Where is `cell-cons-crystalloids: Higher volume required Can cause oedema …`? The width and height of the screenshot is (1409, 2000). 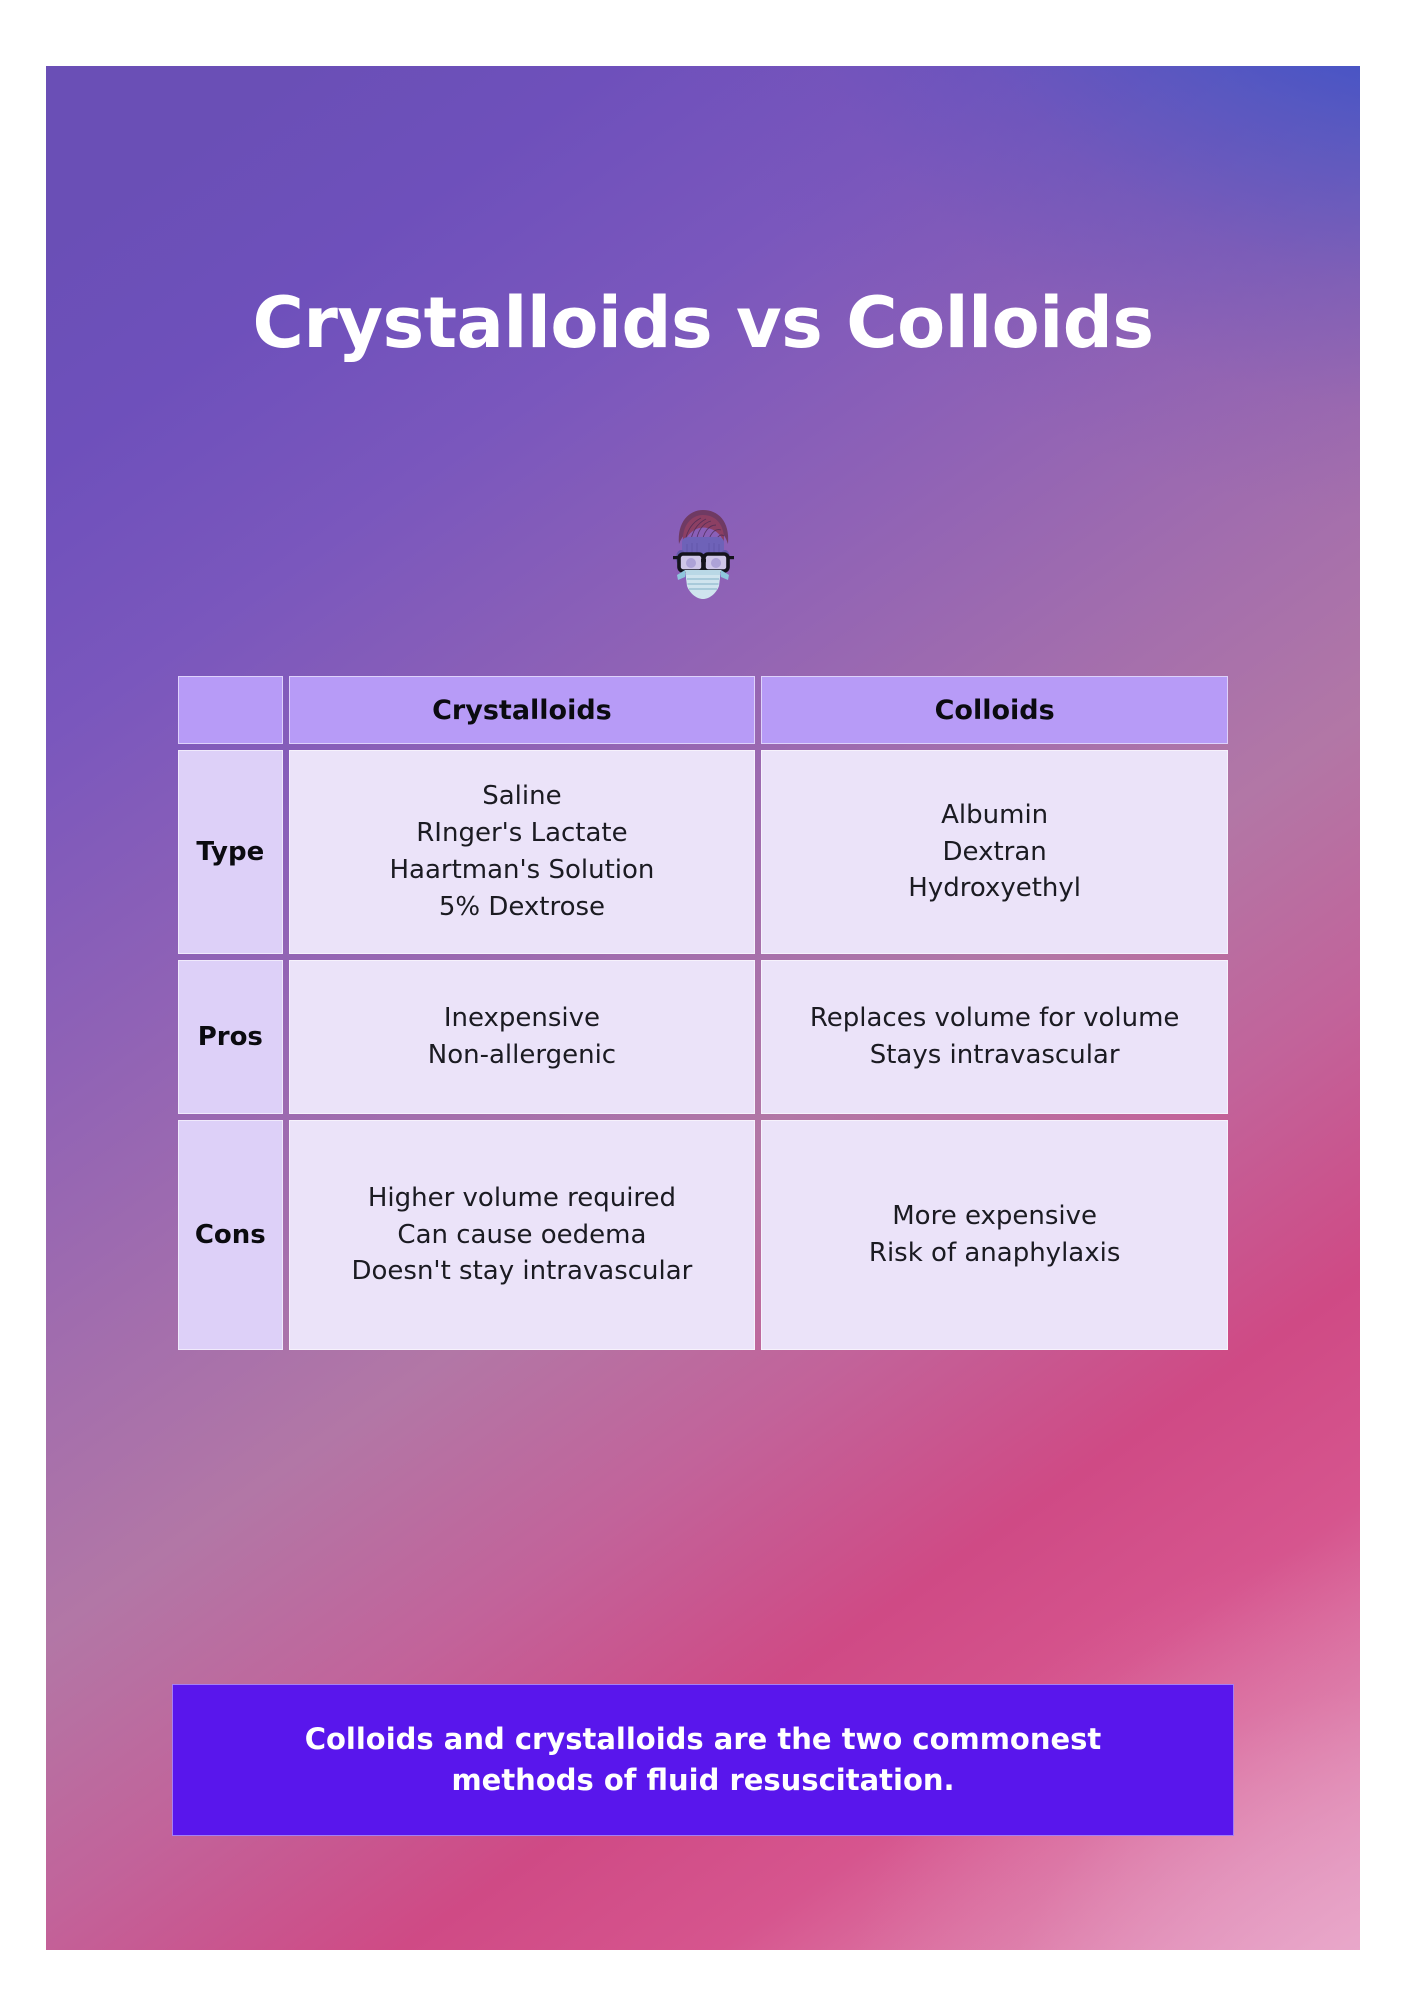
cell-cons-crystalloids: Higher volume required Can cause oedema … is located at coordinates (522, 1235).